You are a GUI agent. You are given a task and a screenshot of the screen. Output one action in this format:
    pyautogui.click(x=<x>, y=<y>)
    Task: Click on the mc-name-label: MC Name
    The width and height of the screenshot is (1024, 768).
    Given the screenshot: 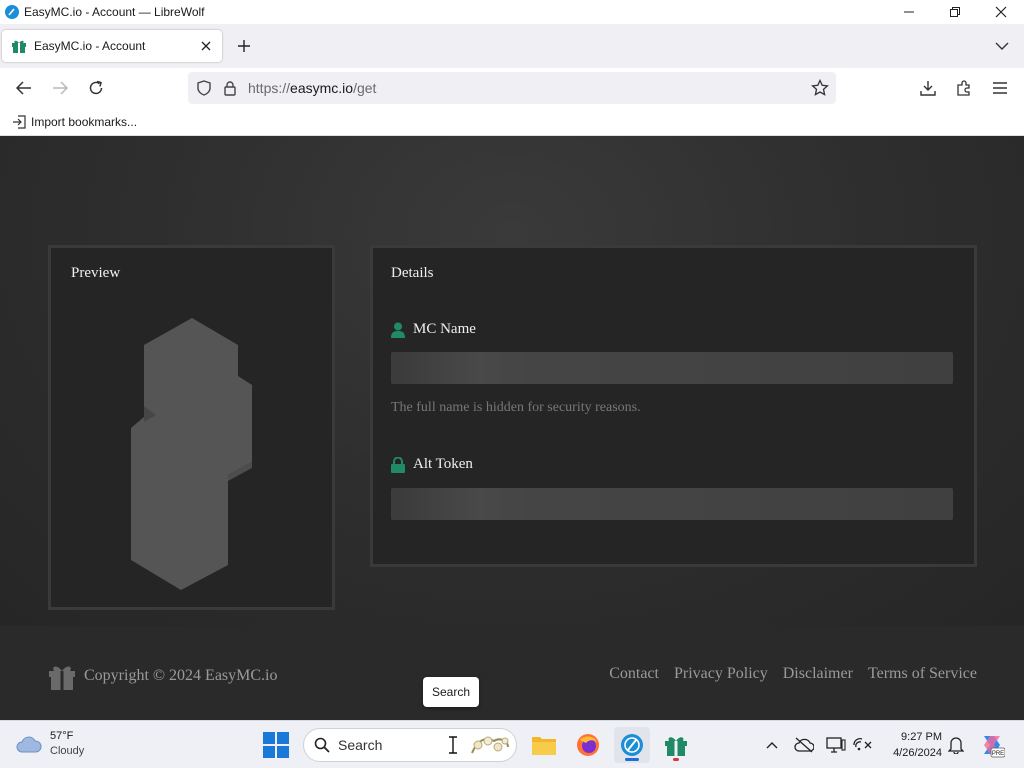 What is the action you would take?
    pyautogui.click(x=433, y=329)
    